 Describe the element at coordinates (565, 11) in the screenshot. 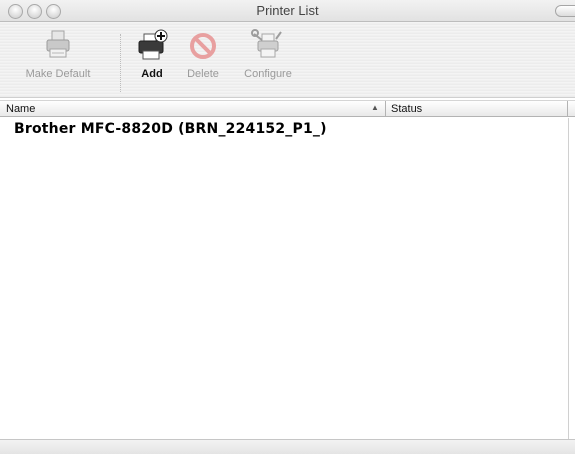

I see `toolbar-toggle-button` at that location.